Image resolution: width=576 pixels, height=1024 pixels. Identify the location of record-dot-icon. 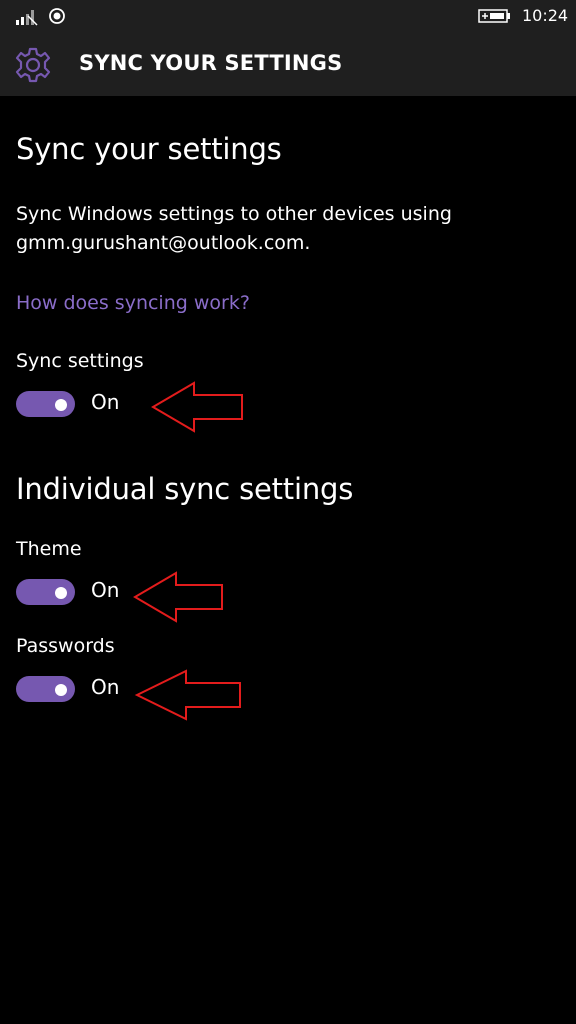
(57, 16).